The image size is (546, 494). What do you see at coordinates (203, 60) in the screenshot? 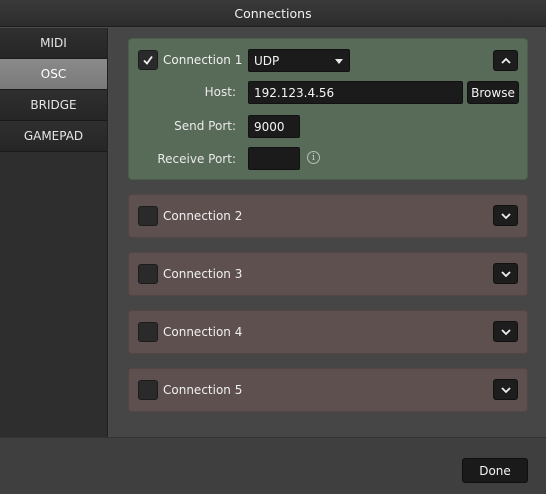
I see `connection-1-label: Connection 1` at bounding box center [203, 60].